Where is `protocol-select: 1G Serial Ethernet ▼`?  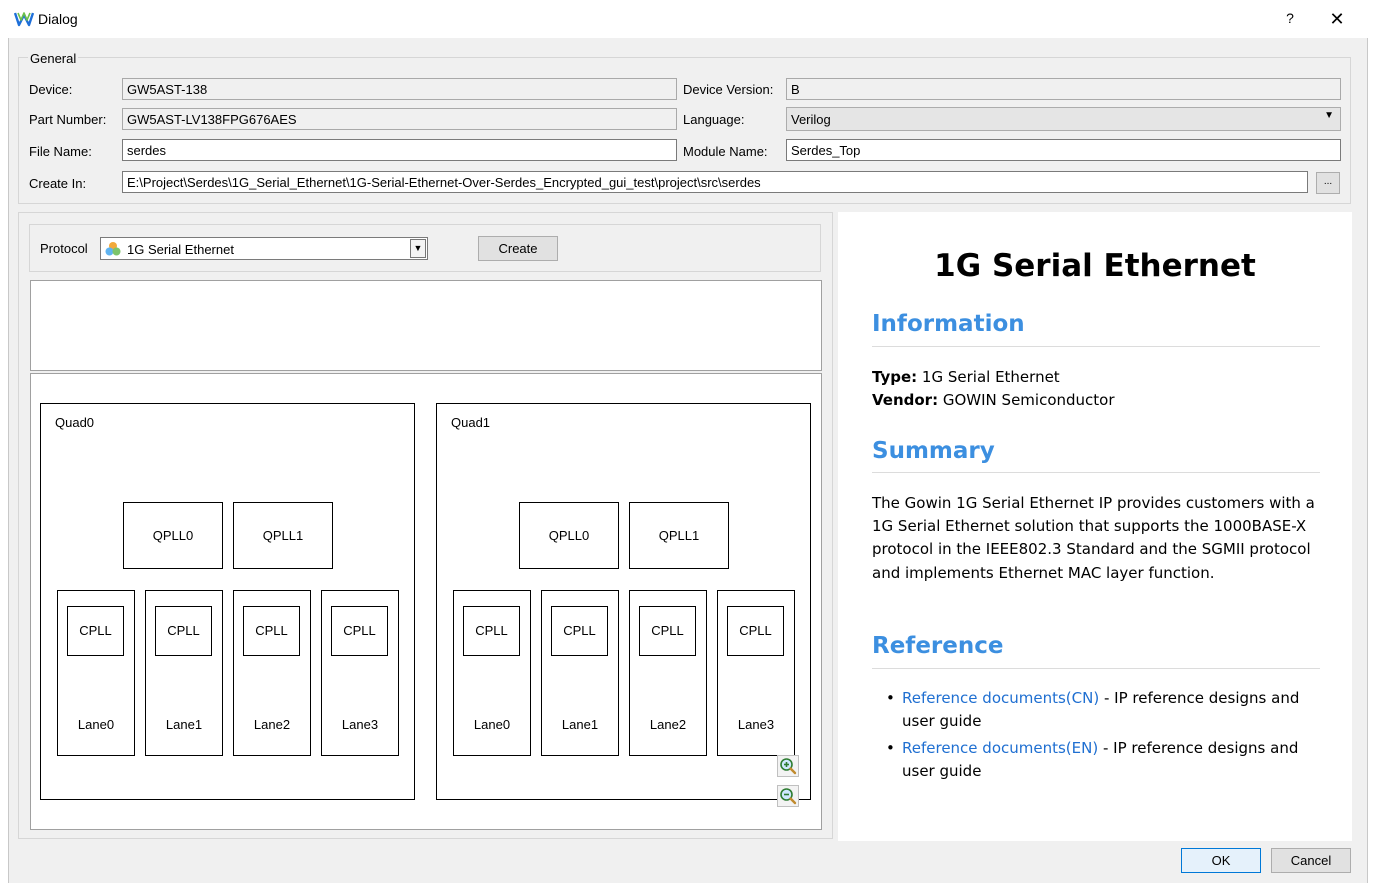 protocol-select: 1G Serial Ethernet ▼ is located at coordinates (264, 248).